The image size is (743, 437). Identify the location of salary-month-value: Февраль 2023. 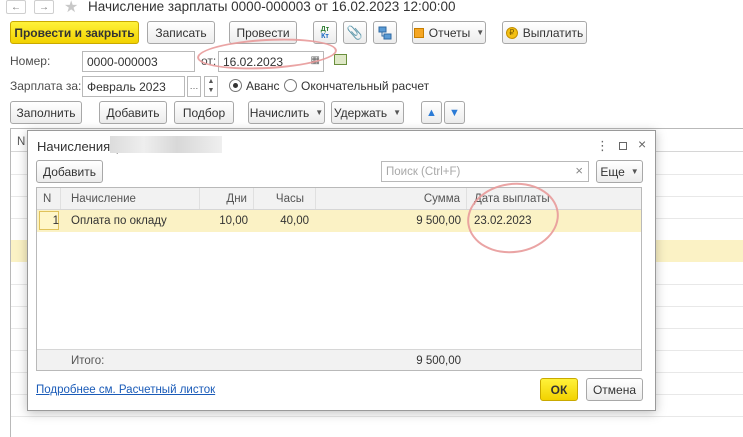
(126, 86).